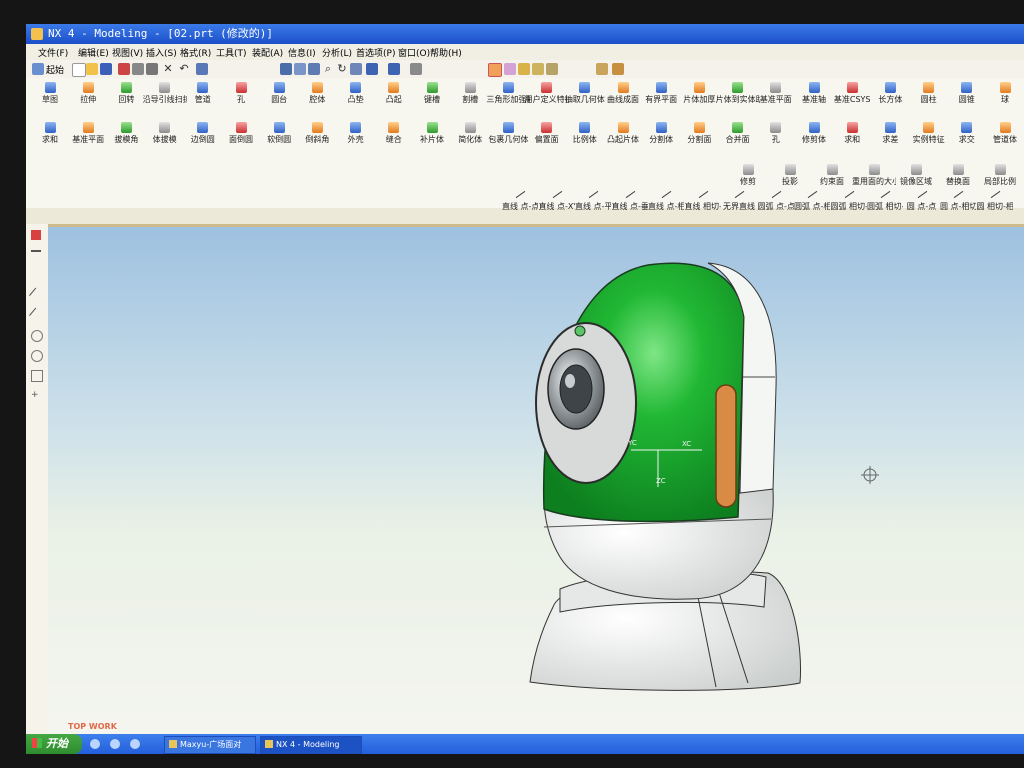 This screenshot has width=1024, height=768. I want to click on curve-tool-icon, so click(812, 194).